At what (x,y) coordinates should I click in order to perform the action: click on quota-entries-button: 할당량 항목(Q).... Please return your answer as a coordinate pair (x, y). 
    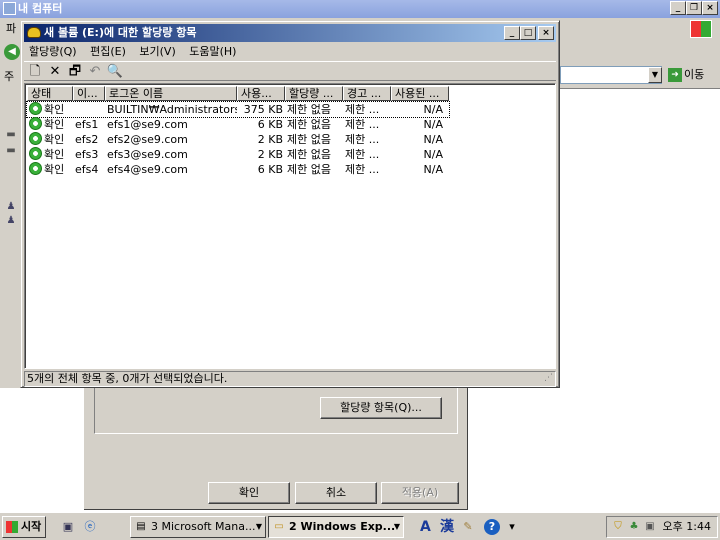
    Looking at the image, I should click on (381, 408).